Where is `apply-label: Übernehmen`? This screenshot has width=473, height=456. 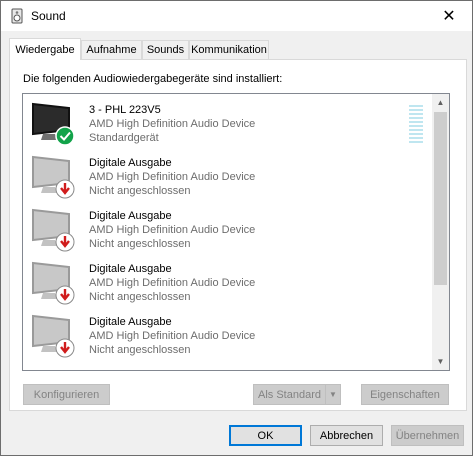 apply-label: Übernehmen is located at coordinates (427, 435).